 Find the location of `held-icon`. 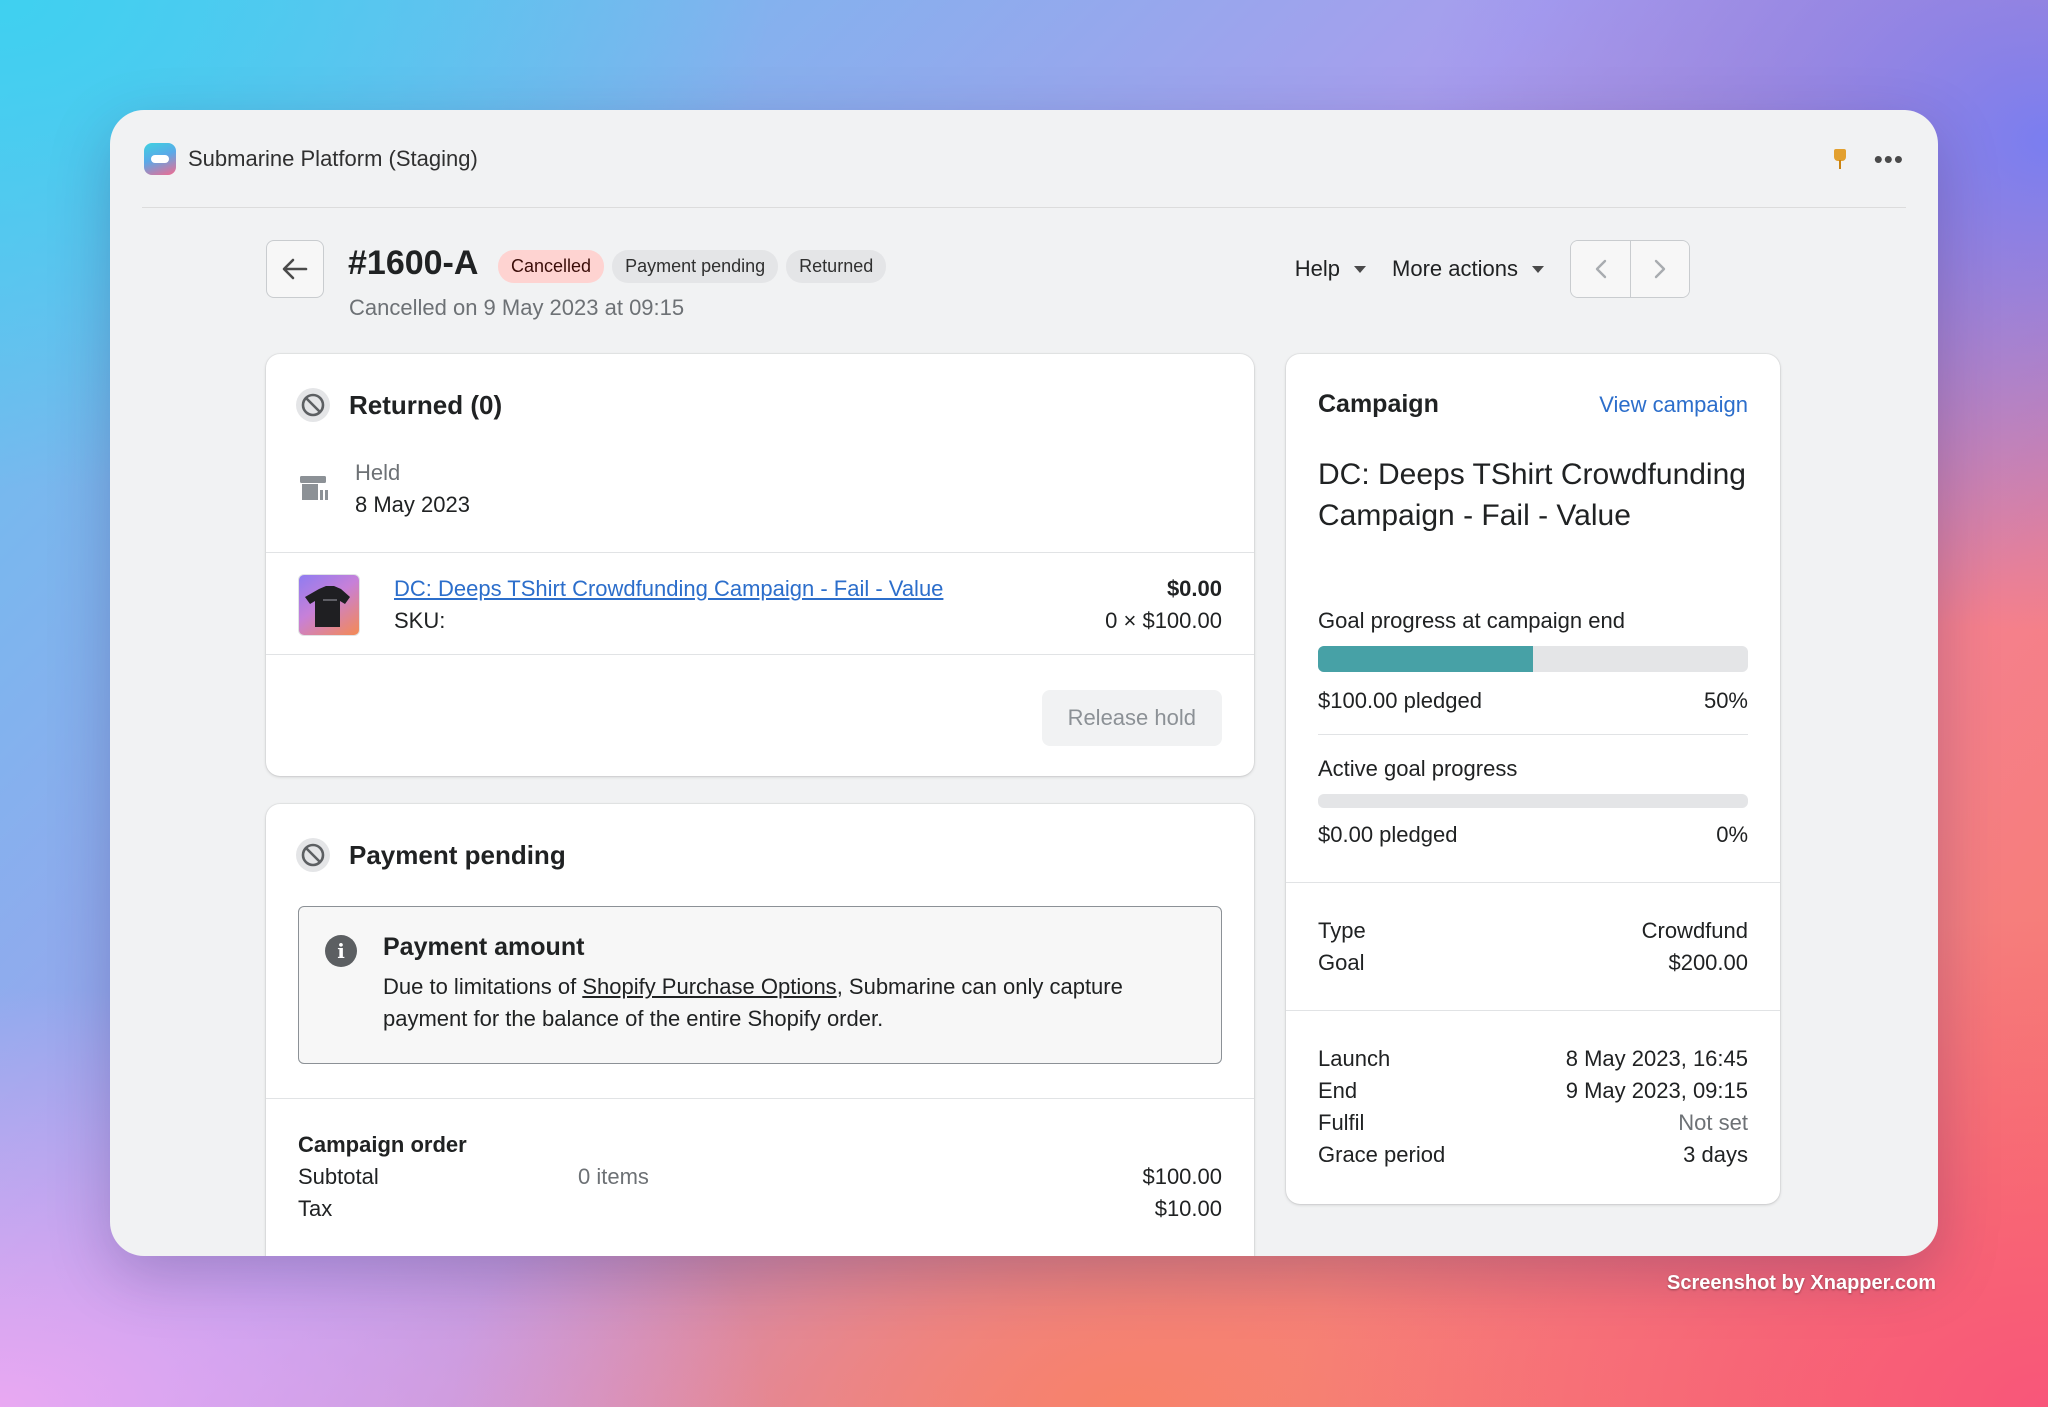

held-icon is located at coordinates (314, 490).